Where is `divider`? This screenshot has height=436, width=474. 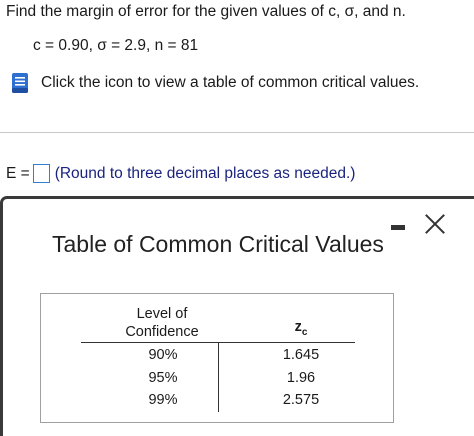
divider is located at coordinates (237, 132).